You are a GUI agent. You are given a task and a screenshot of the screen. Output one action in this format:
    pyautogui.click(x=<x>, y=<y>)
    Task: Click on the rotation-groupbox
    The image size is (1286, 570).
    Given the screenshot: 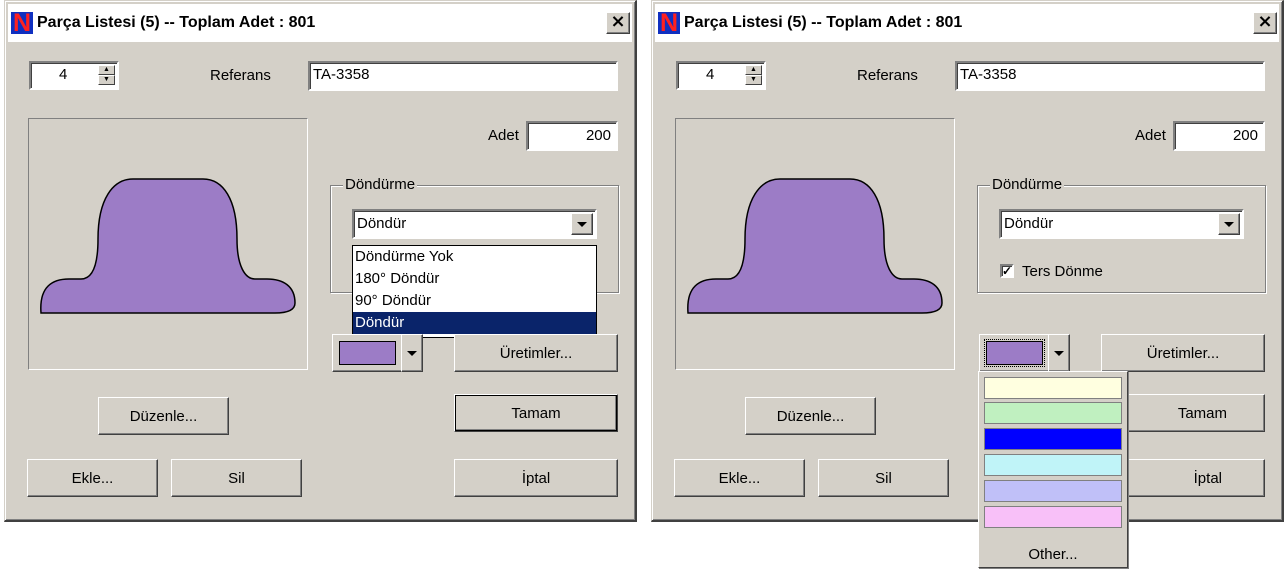 What is the action you would take?
    pyautogui.click(x=1121, y=239)
    